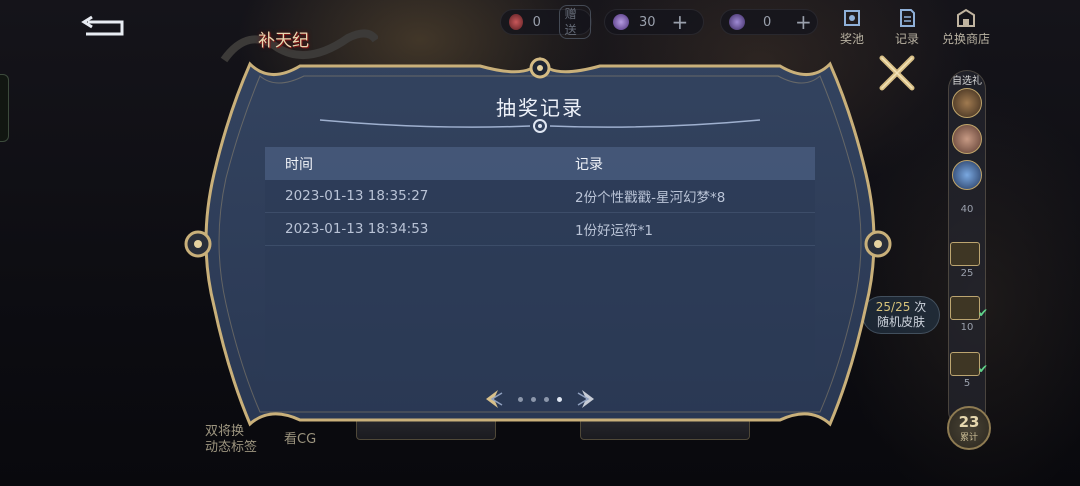 Image resolution: width=1080 pixels, height=486 pixels. I want to click on record-icon, so click(907, 18).